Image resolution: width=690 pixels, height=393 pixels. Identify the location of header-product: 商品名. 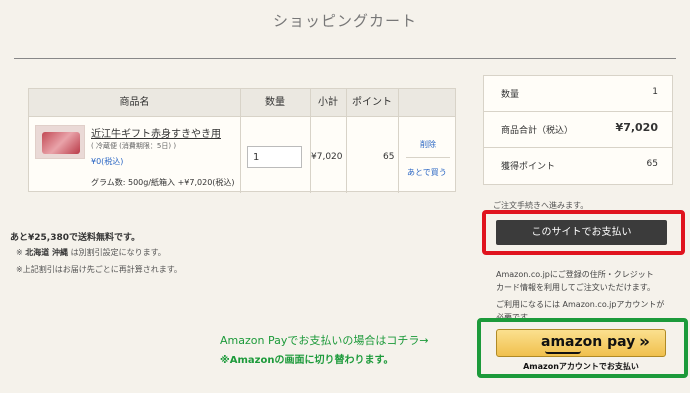
(134, 102).